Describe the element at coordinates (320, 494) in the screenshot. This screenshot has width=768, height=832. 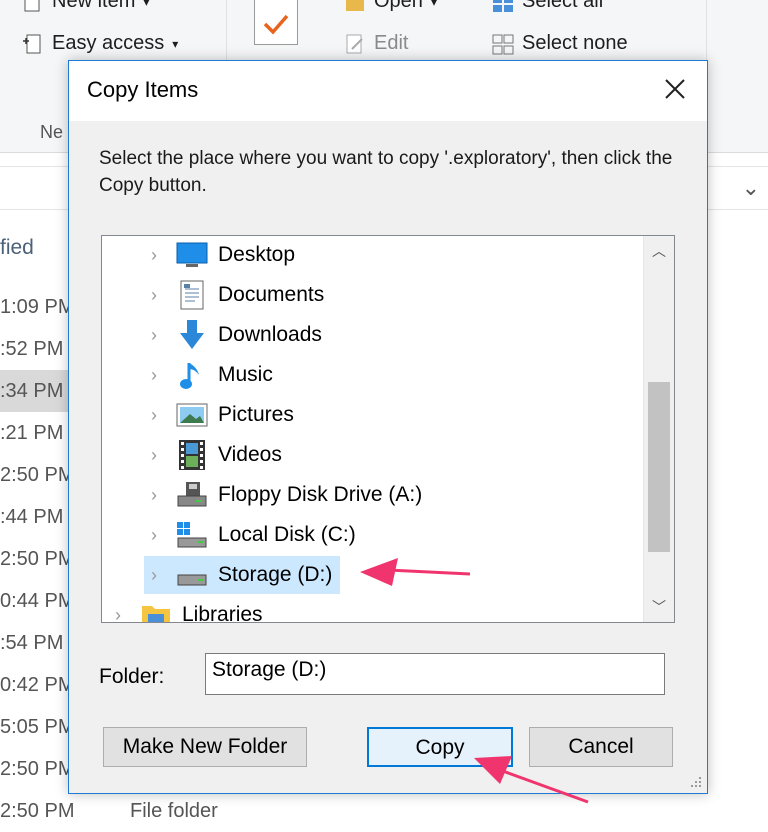
I see `tree-item-label: Floppy Disk Drive (A:)` at that location.